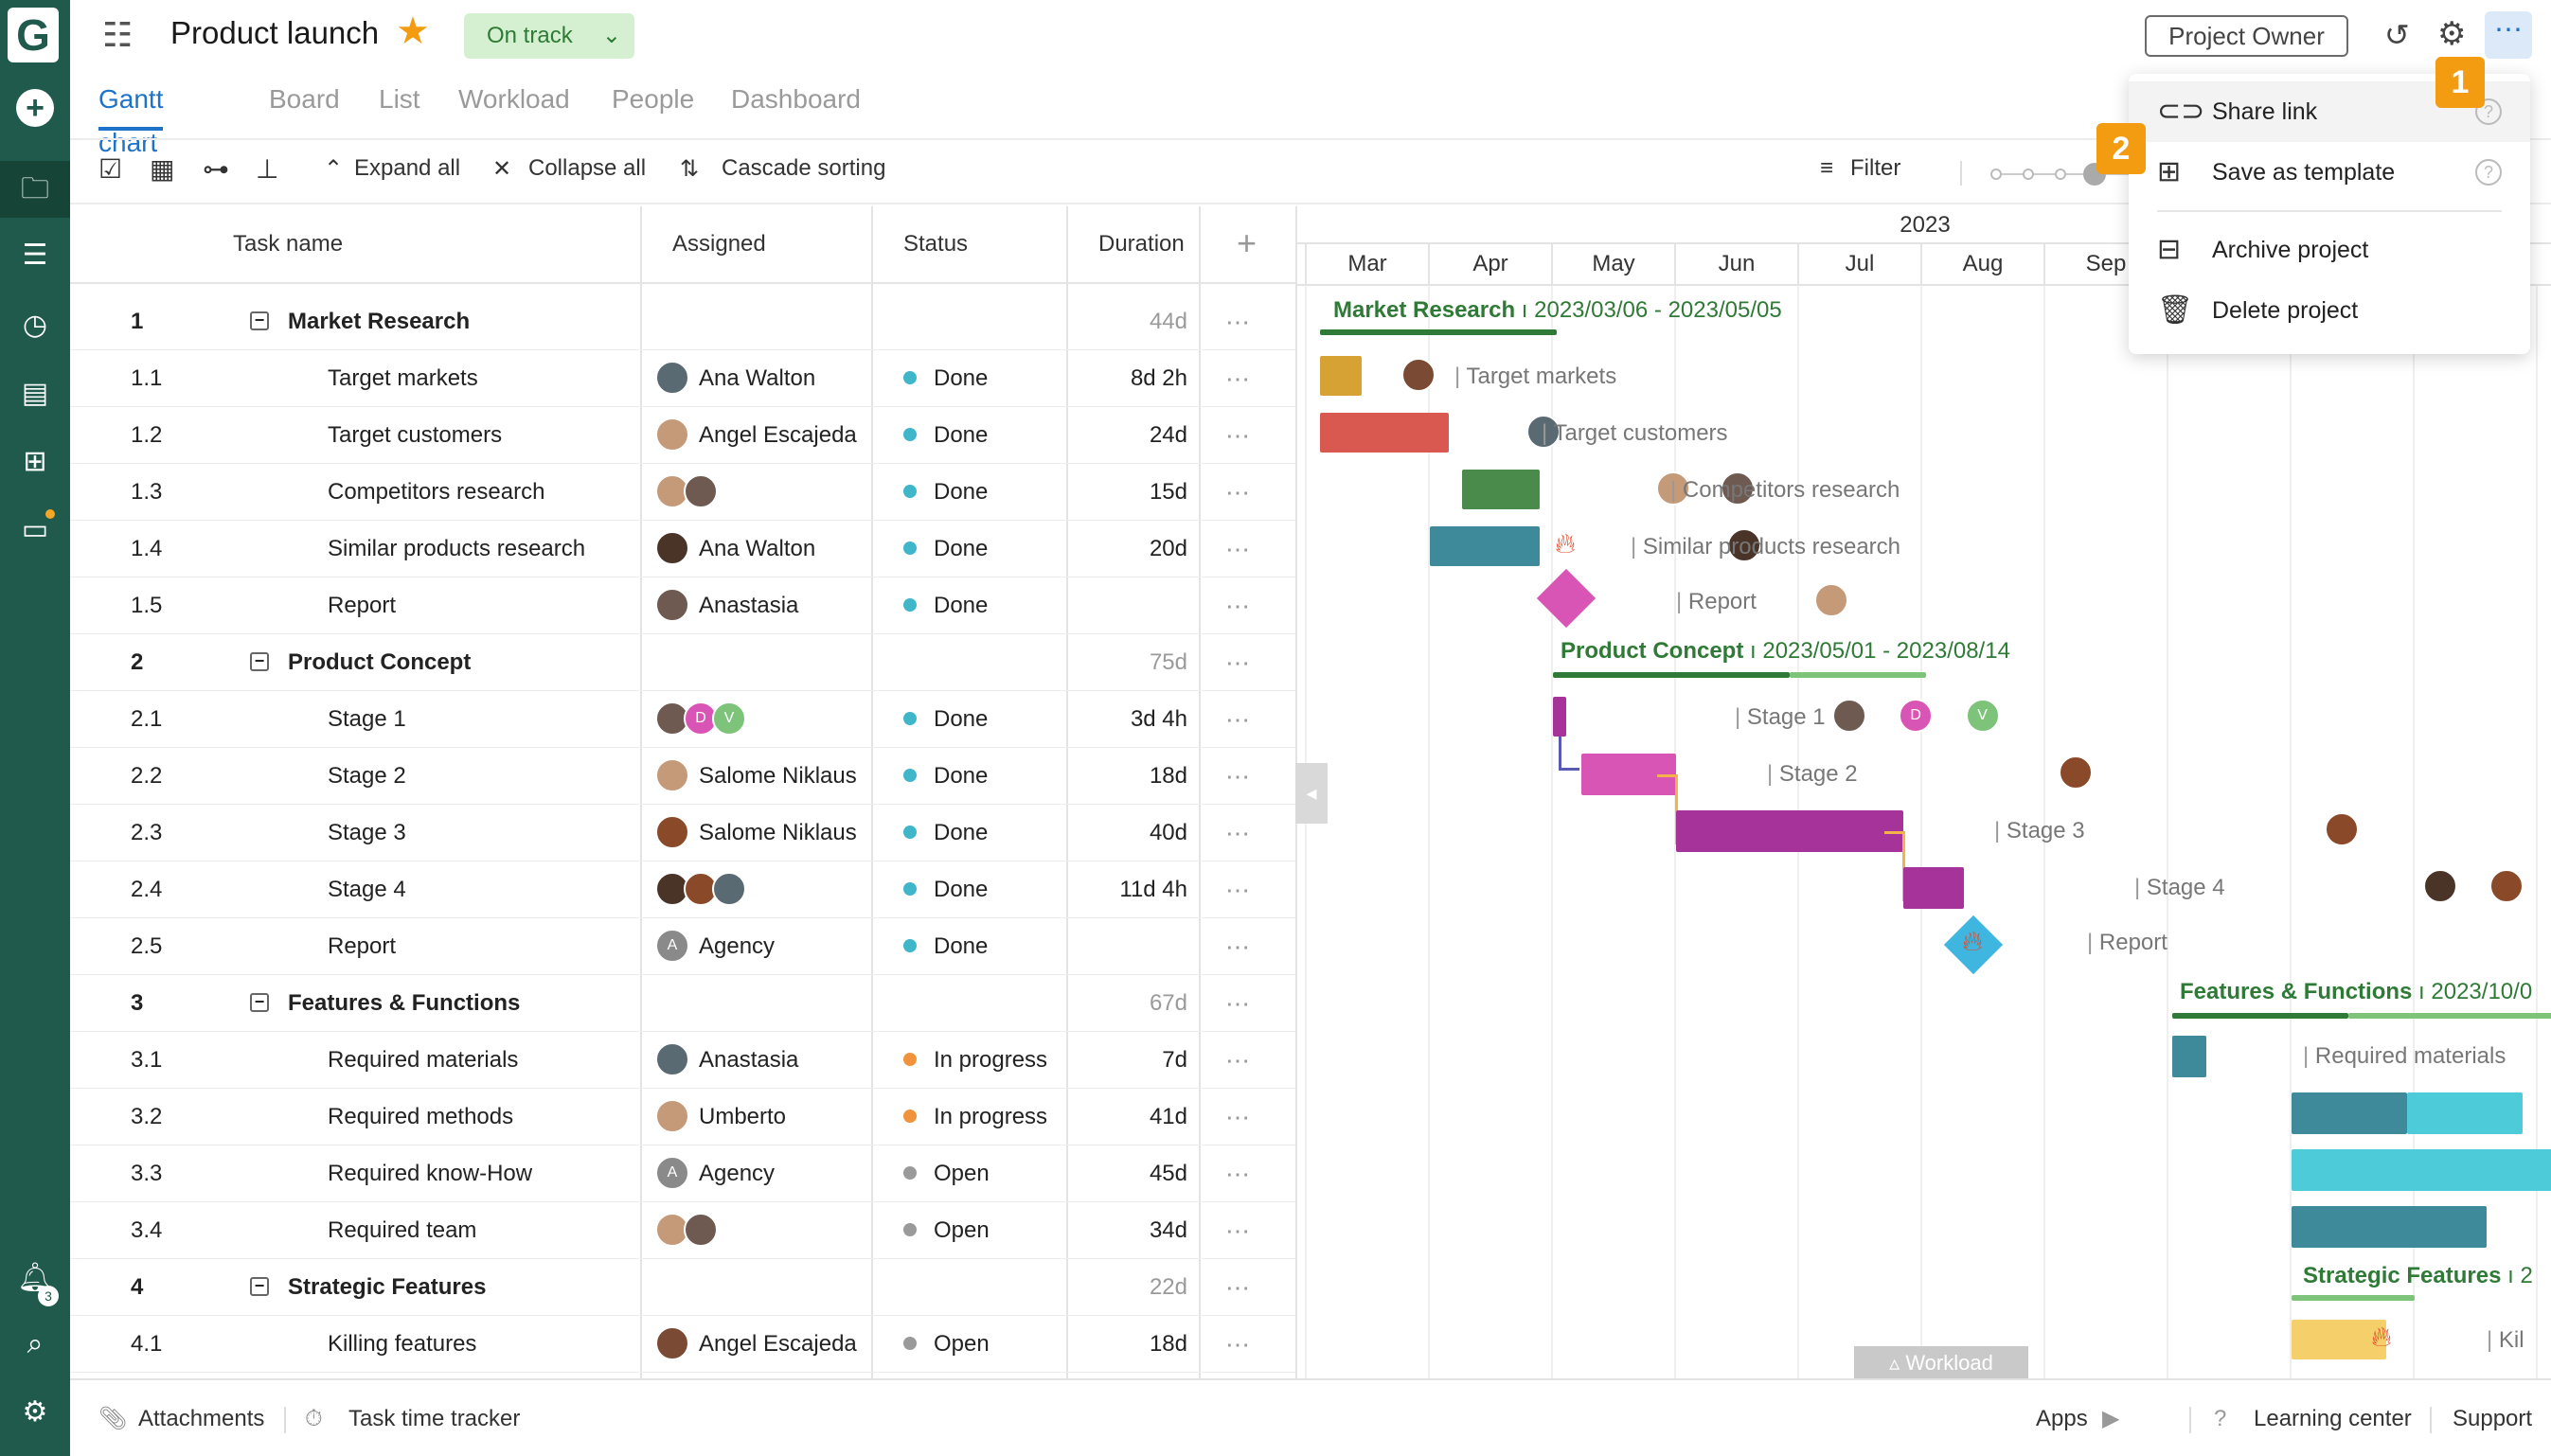  I want to click on play-store-icon: ▶, so click(2110, 1418).